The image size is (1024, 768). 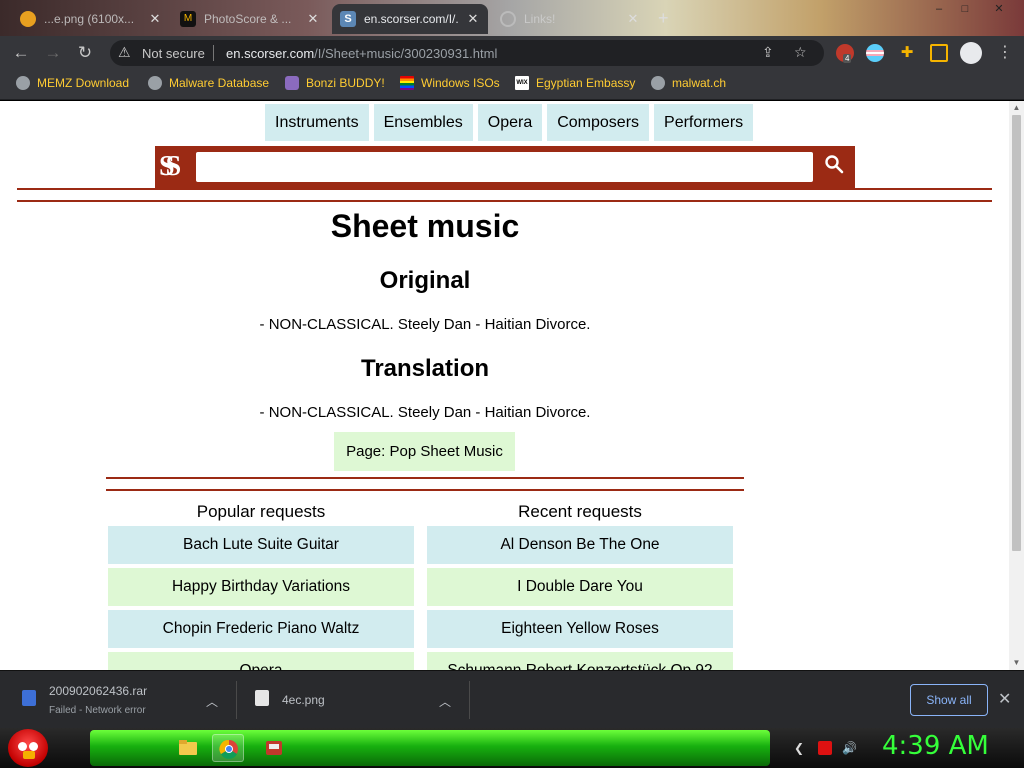 I want to click on bookmark-label: malwat.ch, so click(x=699, y=83).